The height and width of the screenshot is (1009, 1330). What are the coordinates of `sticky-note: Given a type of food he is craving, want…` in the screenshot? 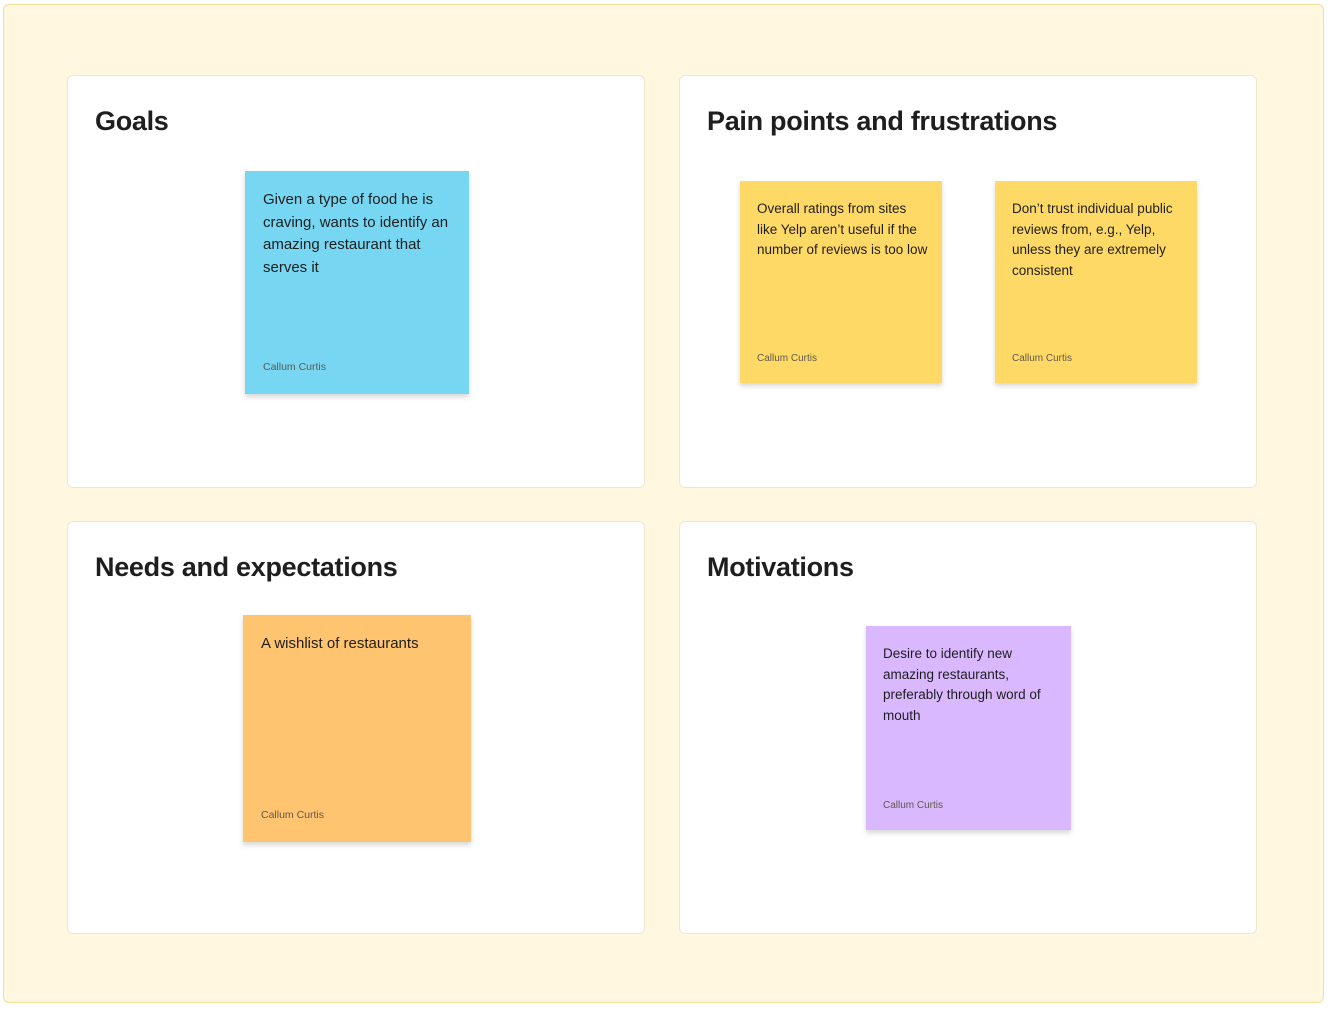 It's located at (357, 282).